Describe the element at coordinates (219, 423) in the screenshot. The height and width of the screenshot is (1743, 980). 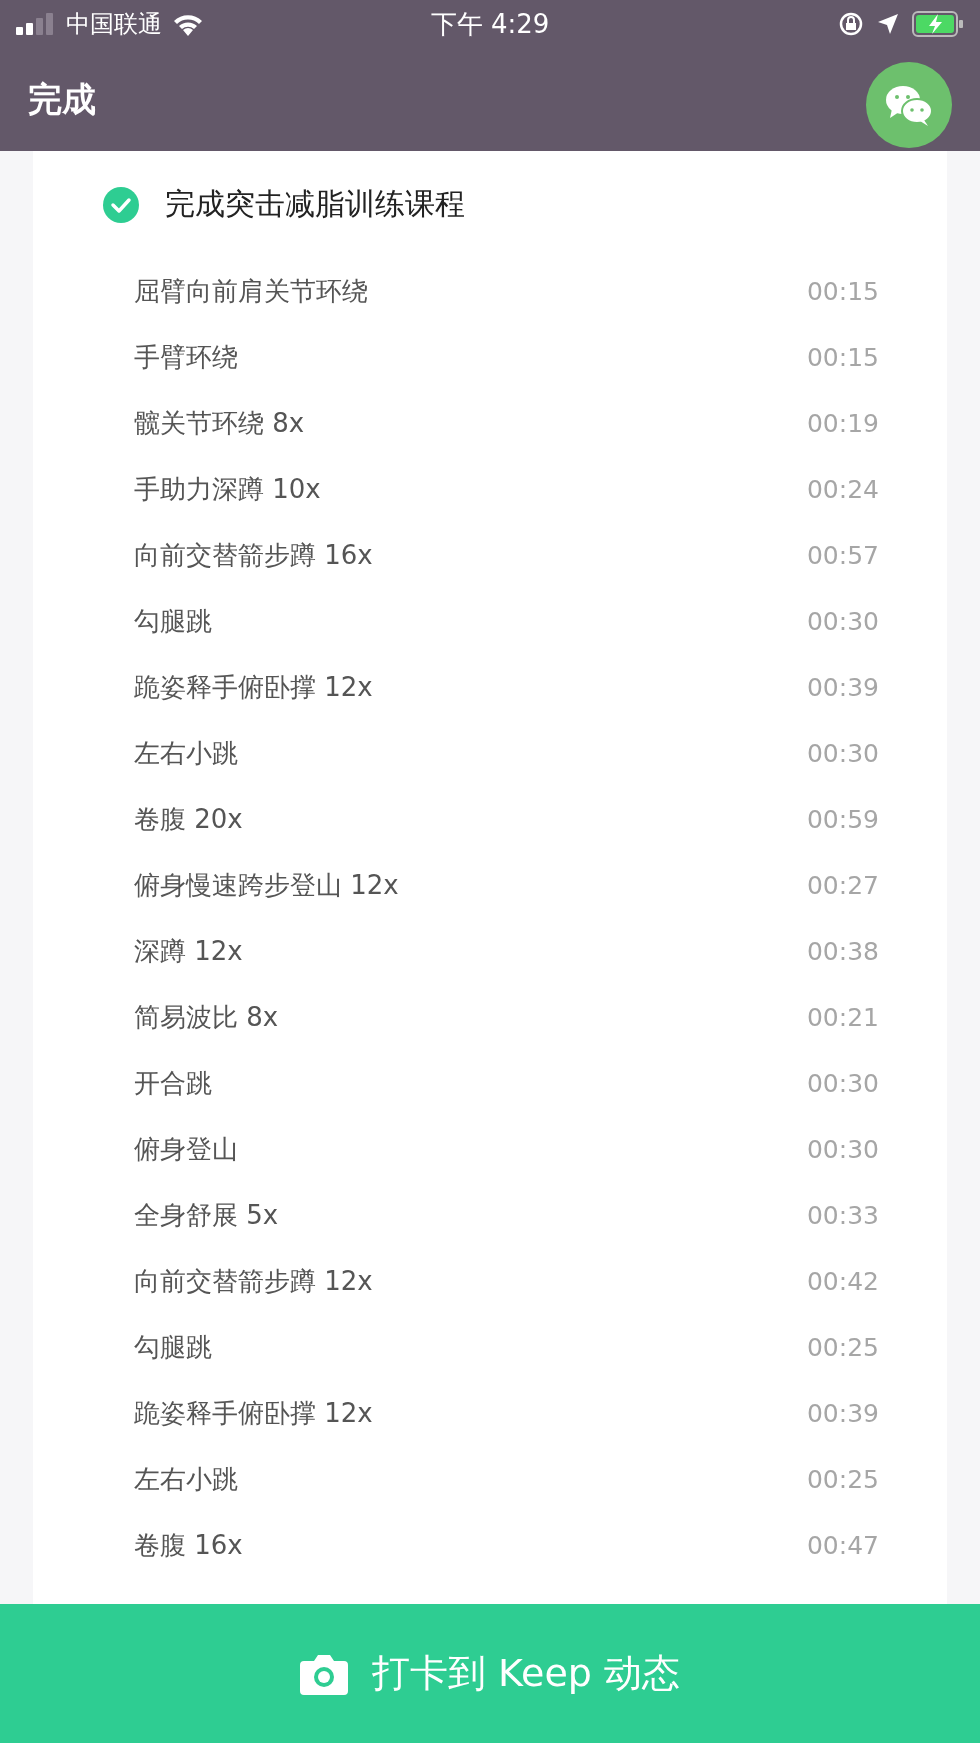
I see `exercise-name: 髋关节环绕 8x` at that location.